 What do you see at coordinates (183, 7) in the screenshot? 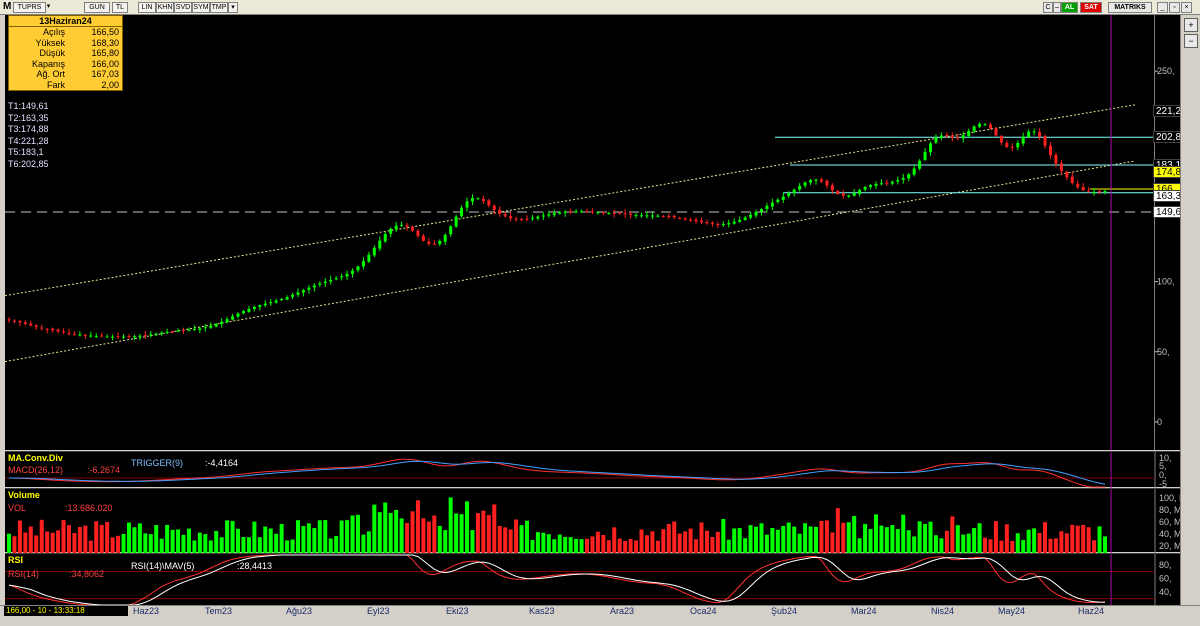
I see `svd-button: SVD` at bounding box center [183, 7].